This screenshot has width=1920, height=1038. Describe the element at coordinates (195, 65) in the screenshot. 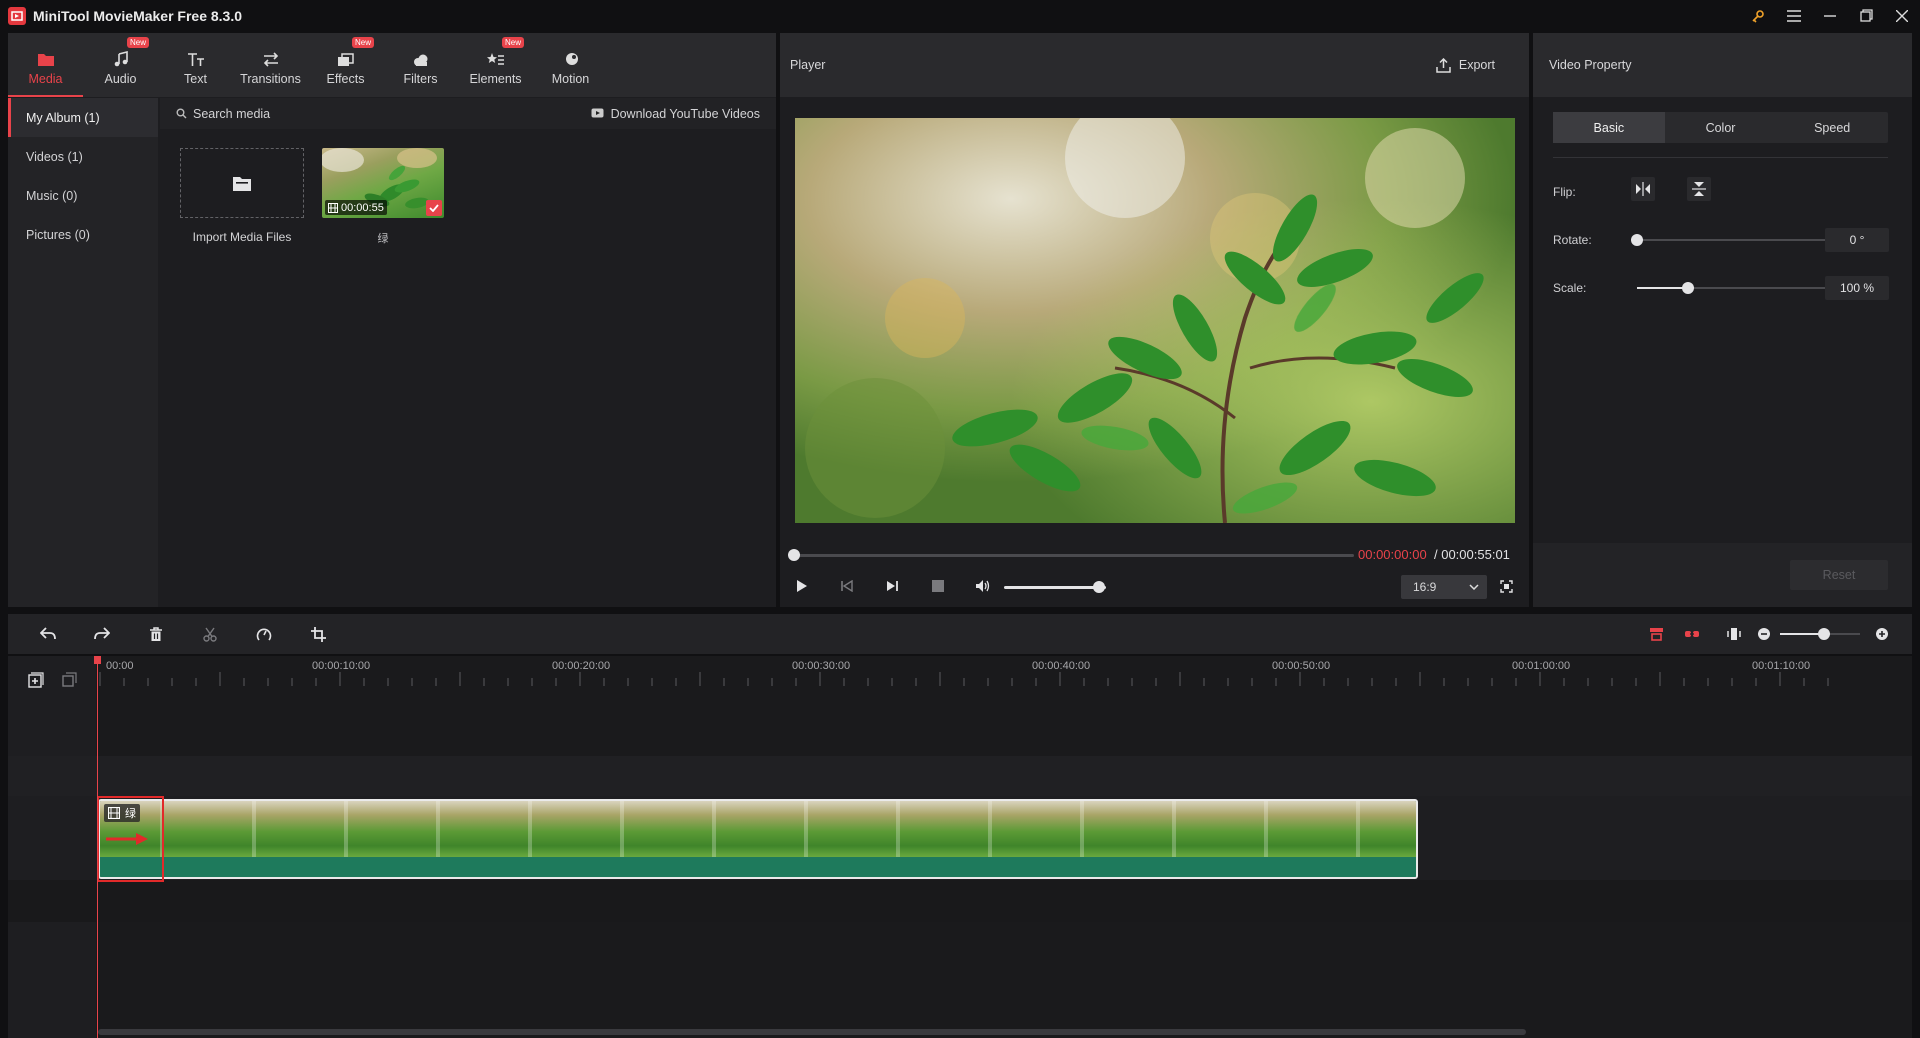

I see `tab-text: Text` at that location.